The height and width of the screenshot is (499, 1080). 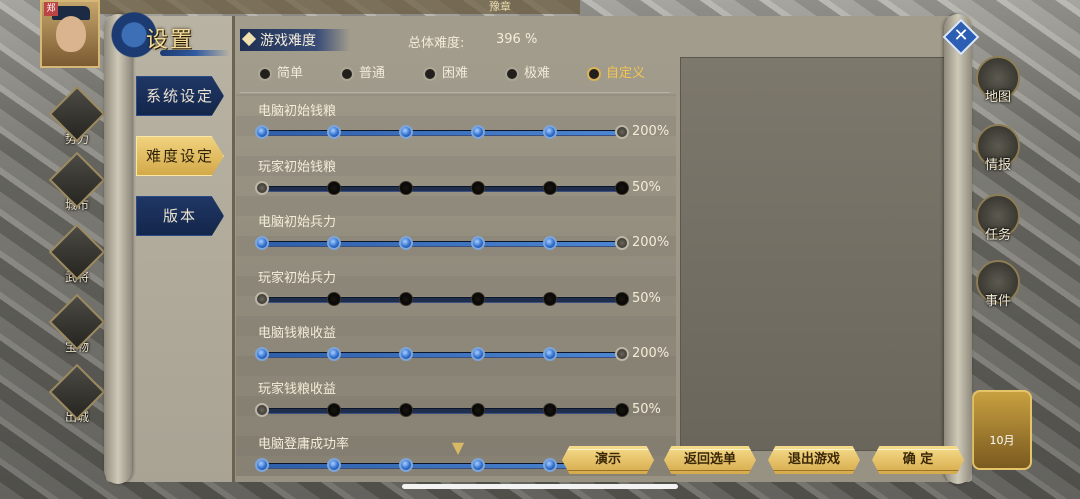 I want to click on difficulty-option-hard: 困难, so click(x=445, y=74).